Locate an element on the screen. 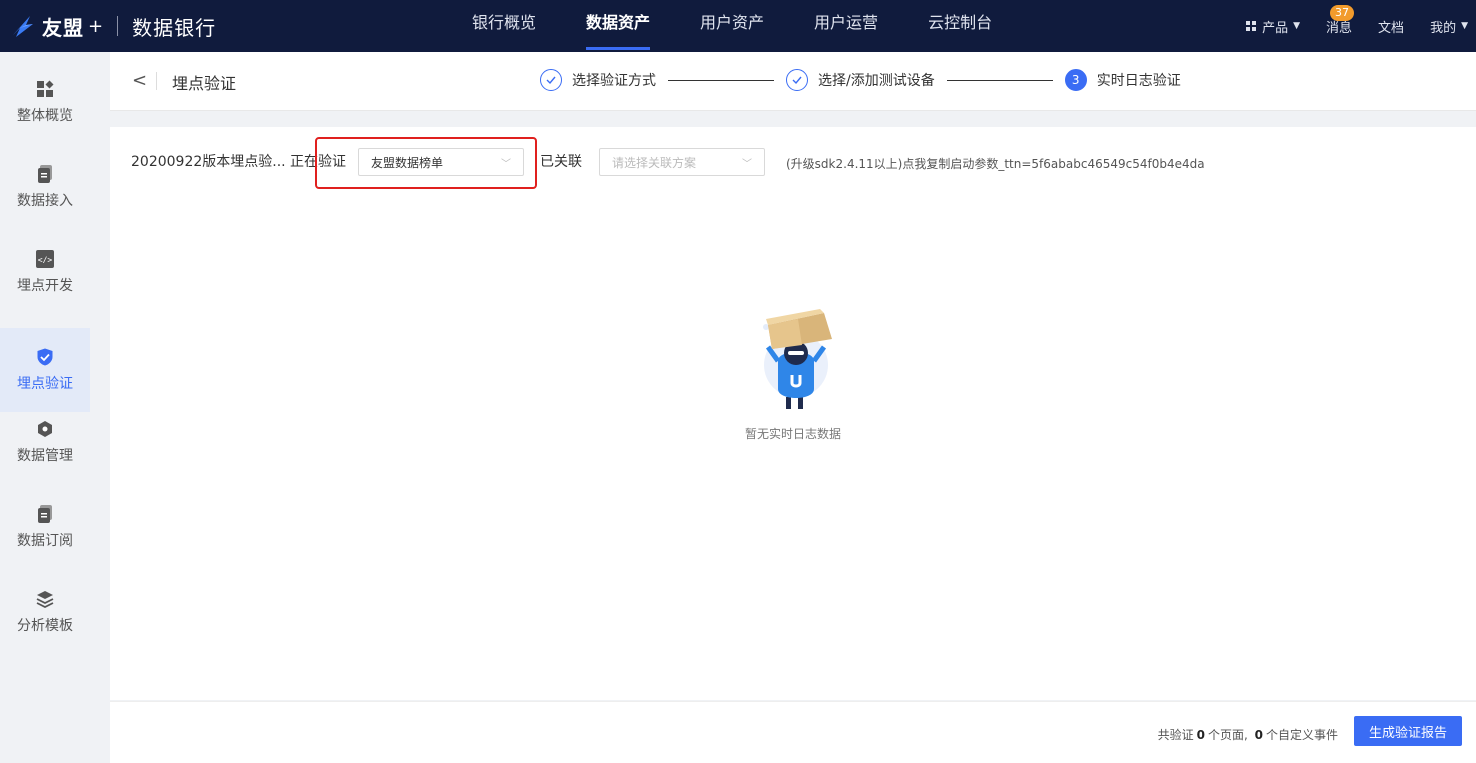 The image size is (1476, 763). highlight-box is located at coordinates (426, 163).